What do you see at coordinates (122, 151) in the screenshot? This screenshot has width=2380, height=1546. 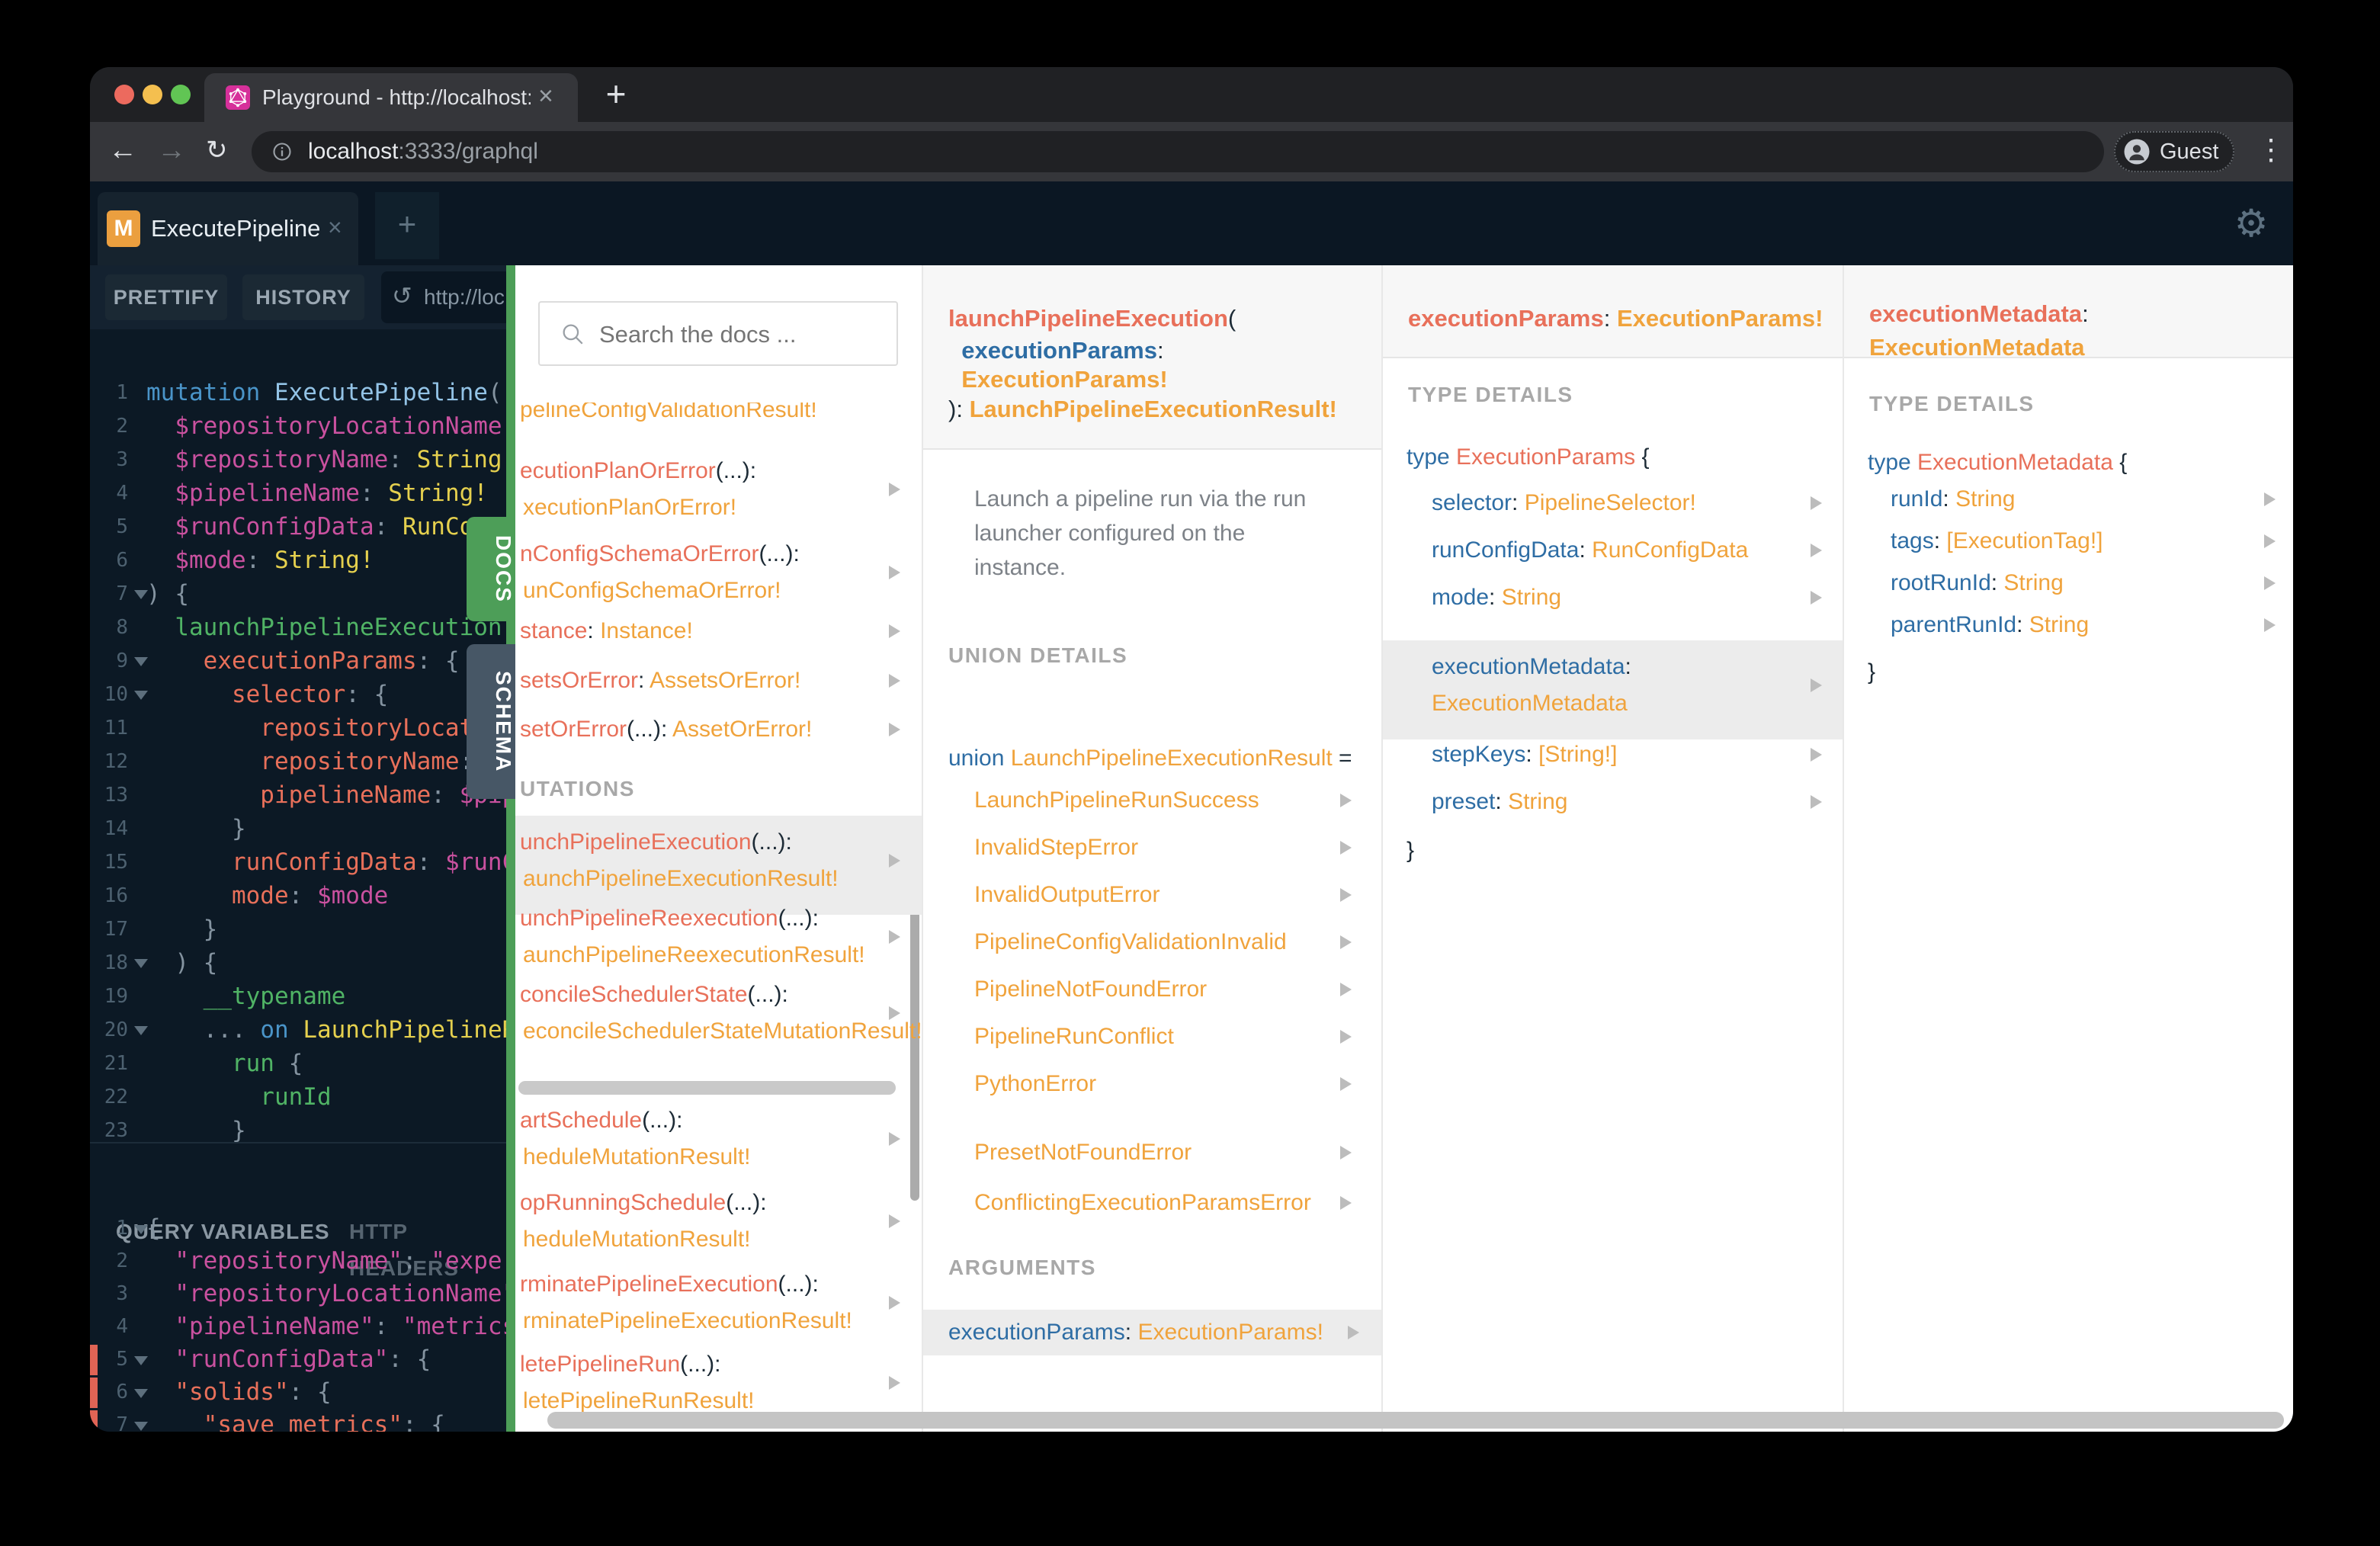 I see `back-button: ←` at bounding box center [122, 151].